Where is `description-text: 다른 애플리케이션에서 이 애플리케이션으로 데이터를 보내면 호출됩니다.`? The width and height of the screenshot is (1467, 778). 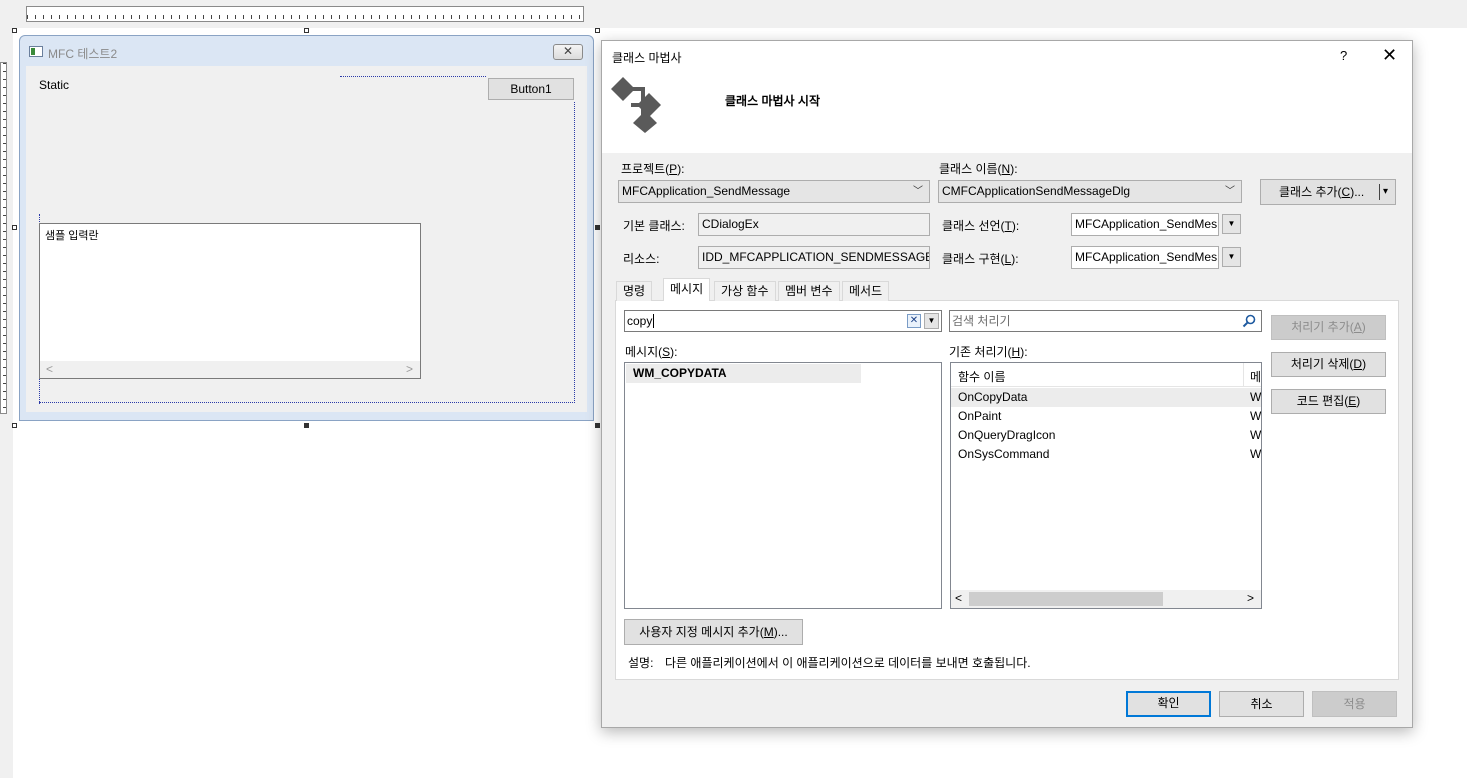
description-text: 다른 애플리케이션에서 이 애플리케이션으로 데이터를 보내면 호출됩니다. is located at coordinates (848, 663).